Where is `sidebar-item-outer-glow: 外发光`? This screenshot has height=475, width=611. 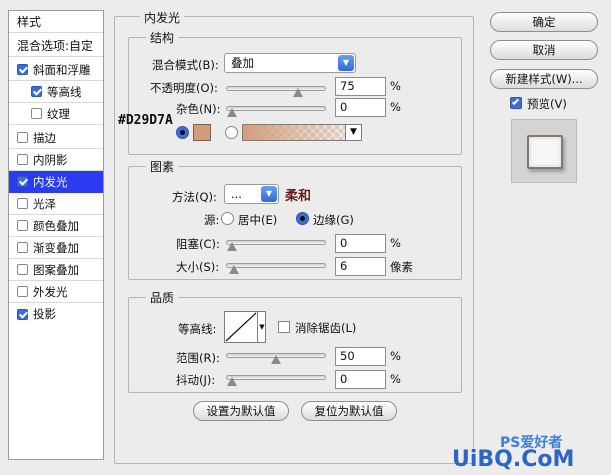 sidebar-item-outer-glow: 外发光 is located at coordinates (56, 292).